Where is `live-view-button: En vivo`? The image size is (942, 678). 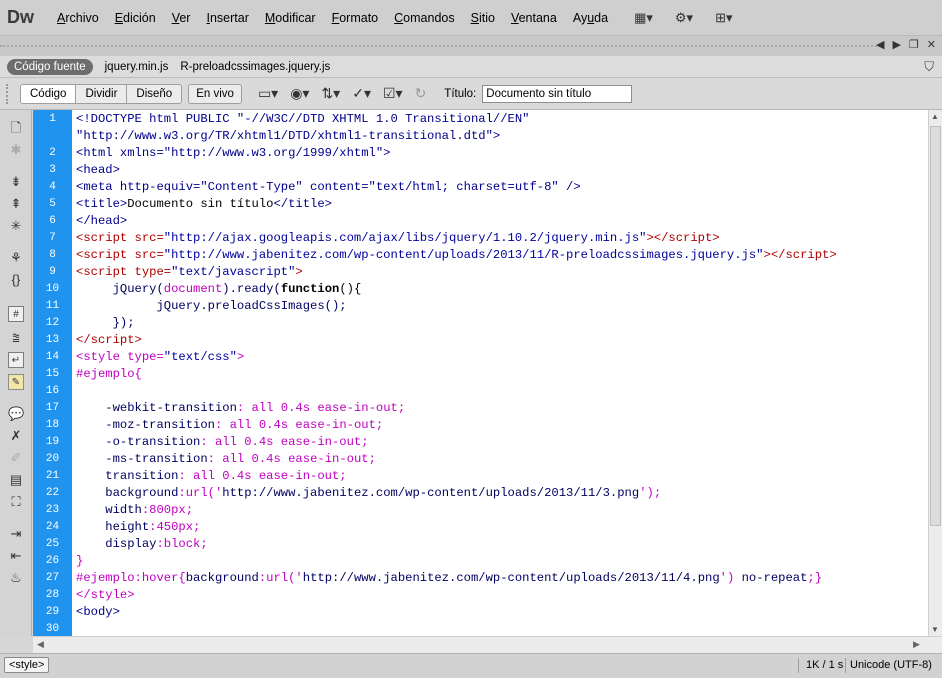 live-view-button: En vivo is located at coordinates (215, 93).